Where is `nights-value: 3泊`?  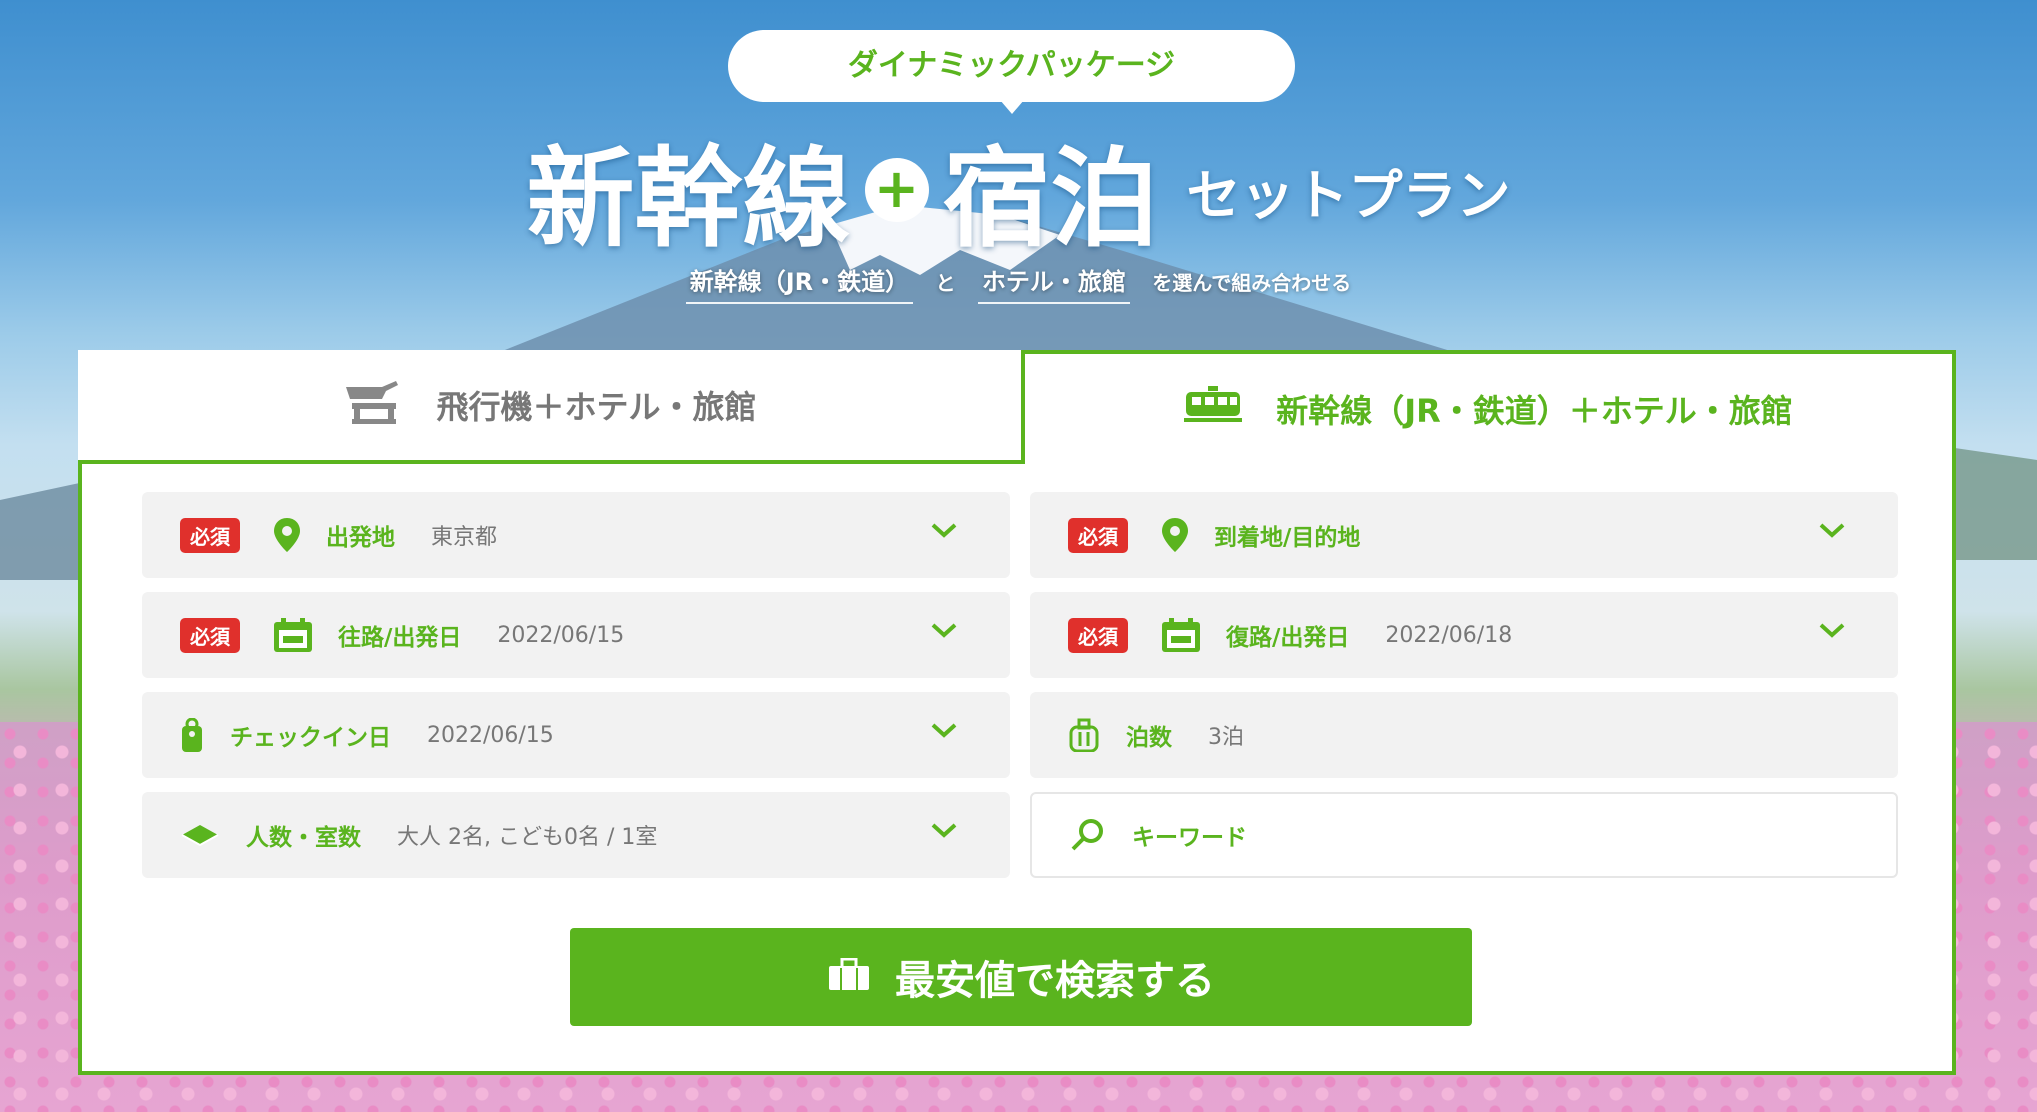 nights-value: 3泊 is located at coordinates (1226, 737).